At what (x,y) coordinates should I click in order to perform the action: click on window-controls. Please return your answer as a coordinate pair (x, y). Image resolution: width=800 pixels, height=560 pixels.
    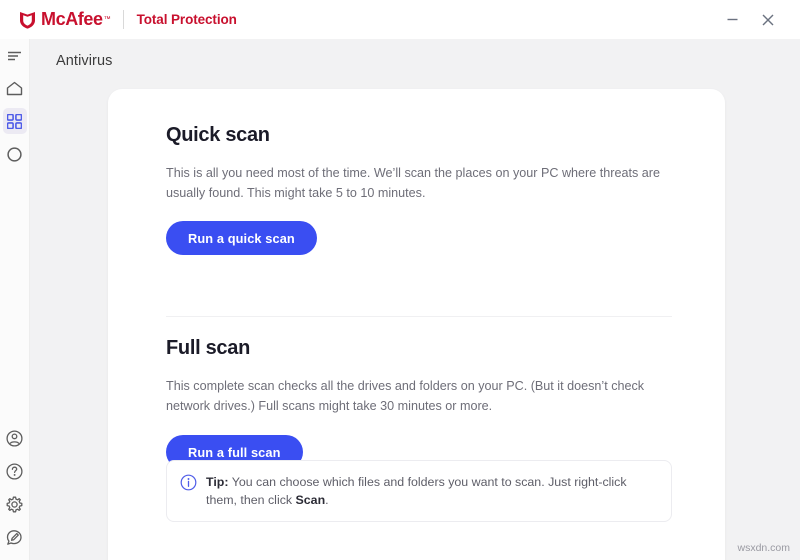
    Looking at the image, I should click on (757, 19).